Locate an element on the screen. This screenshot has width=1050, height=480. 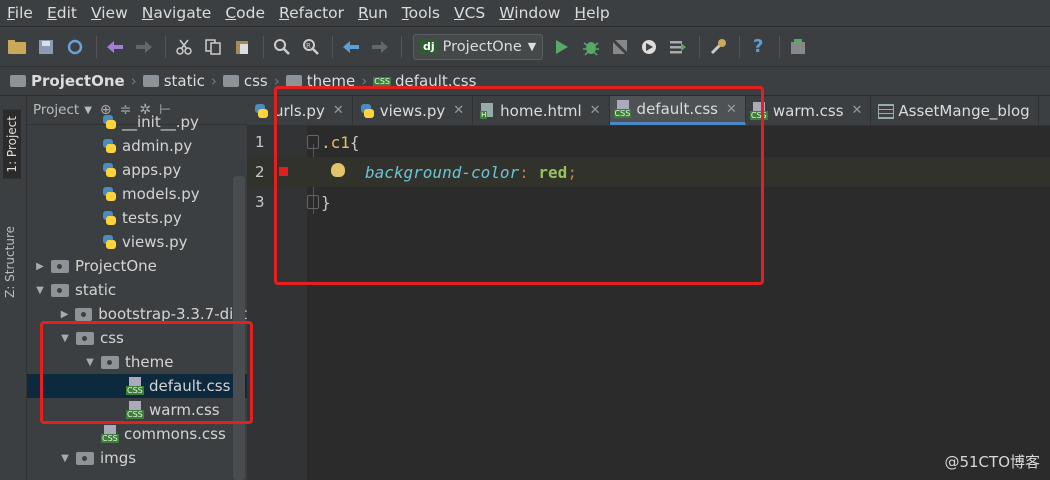
tree-item-label: commons.css is located at coordinates (175, 434).